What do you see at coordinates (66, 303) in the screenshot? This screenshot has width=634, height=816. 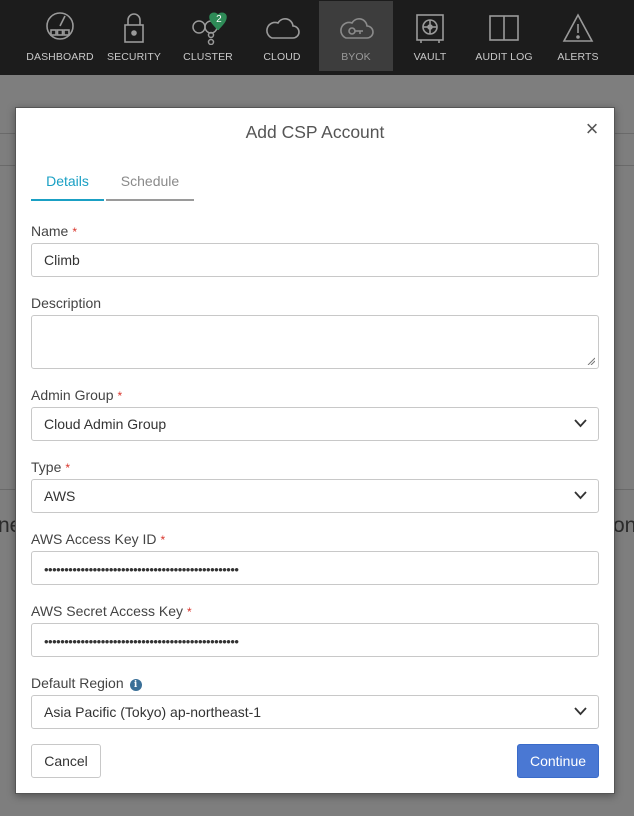 I see `description-label: Description` at bounding box center [66, 303].